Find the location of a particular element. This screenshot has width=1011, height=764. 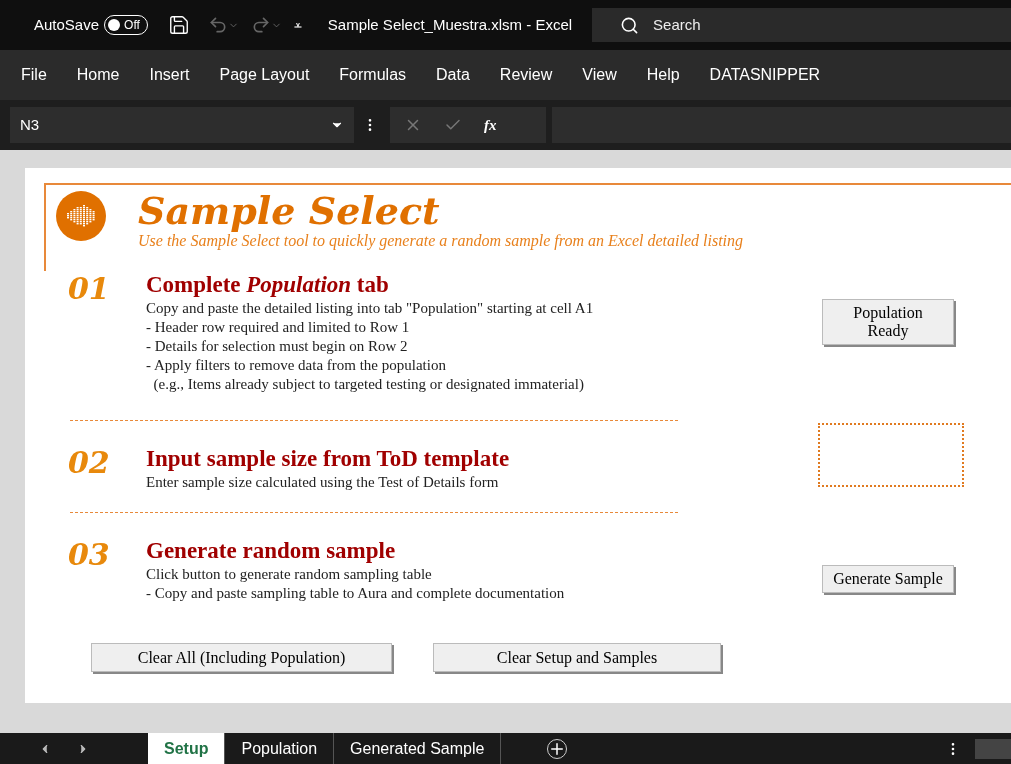

search-icon is located at coordinates (630, 25).